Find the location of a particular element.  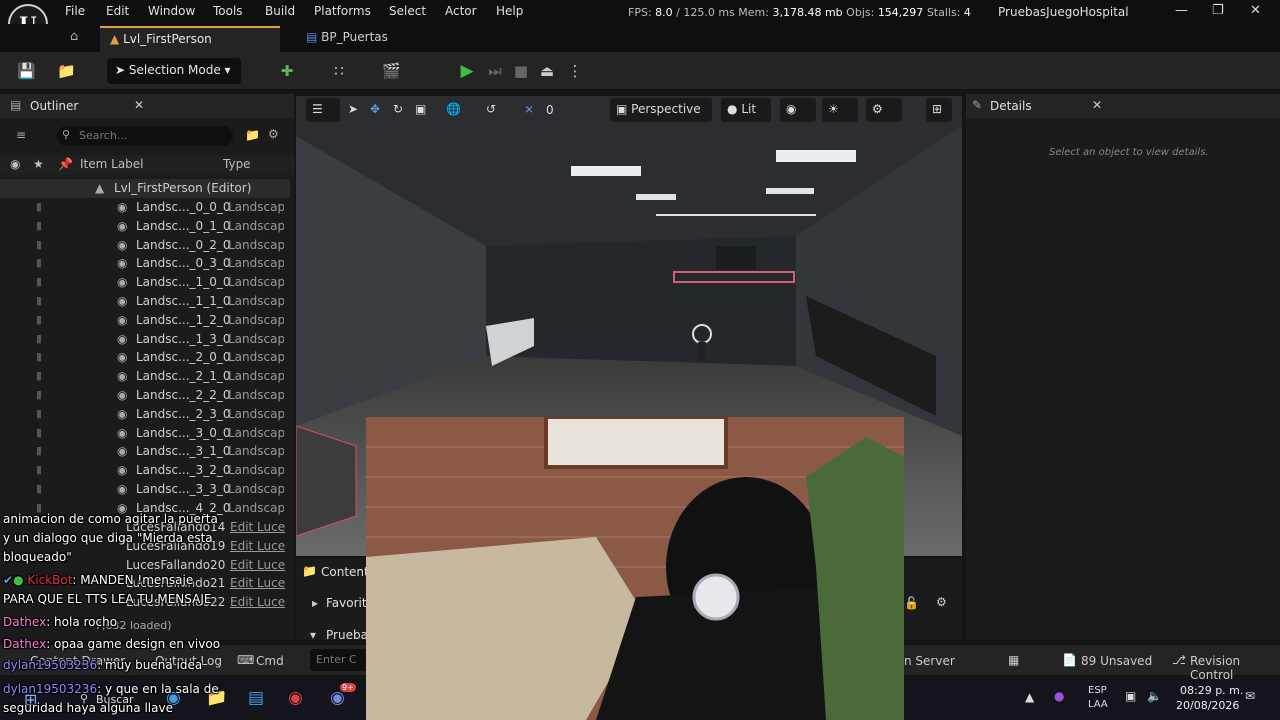

outliner-row: ▮ ◉ Landsc..._0_1_0 Landscap is located at coordinates (145, 226).